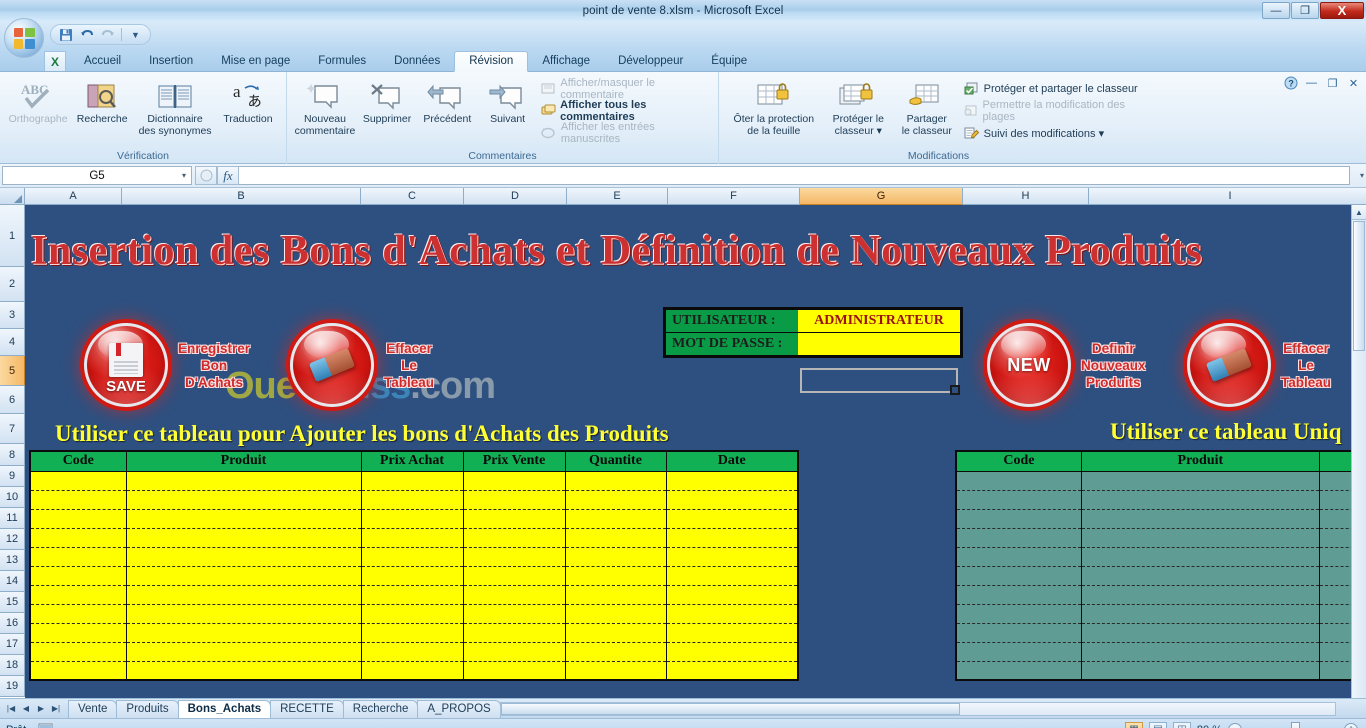  What do you see at coordinates (734, 196) in the screenshot?
I see `column-header-f: F` at bounding box center [734, 196].